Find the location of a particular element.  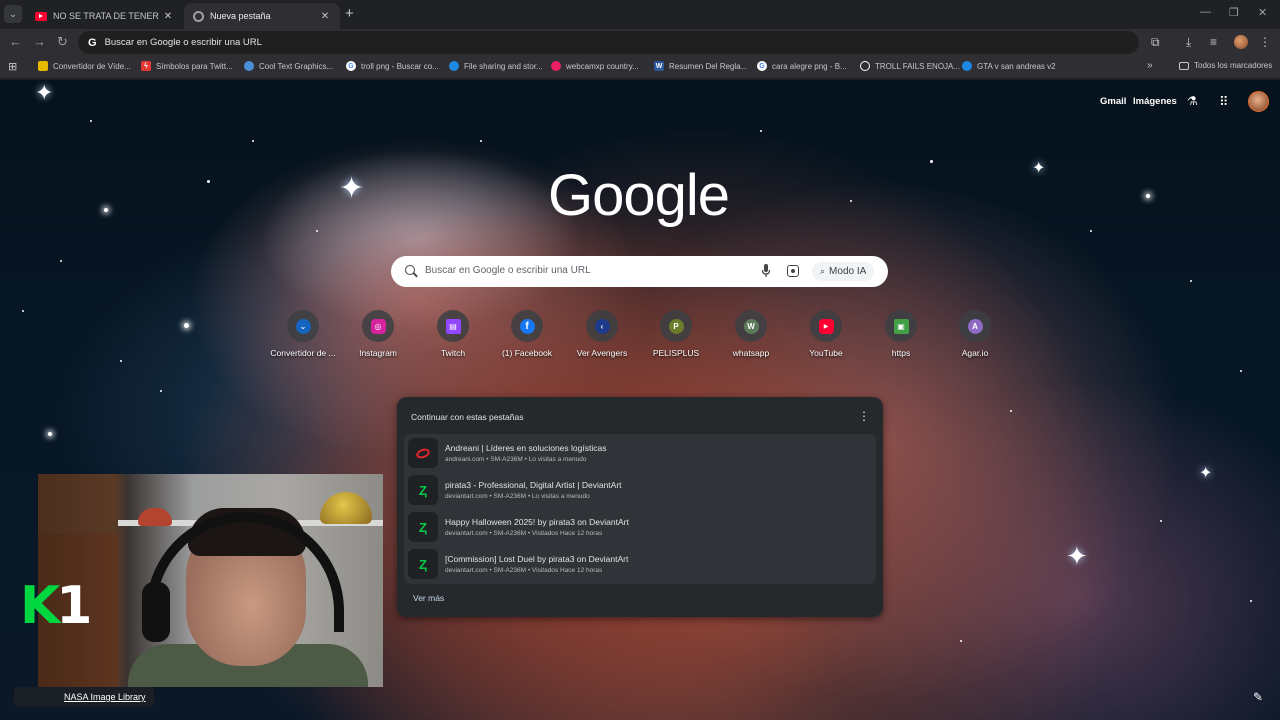

menu-icon: ⋮ is located at coordinates (1265, 42).